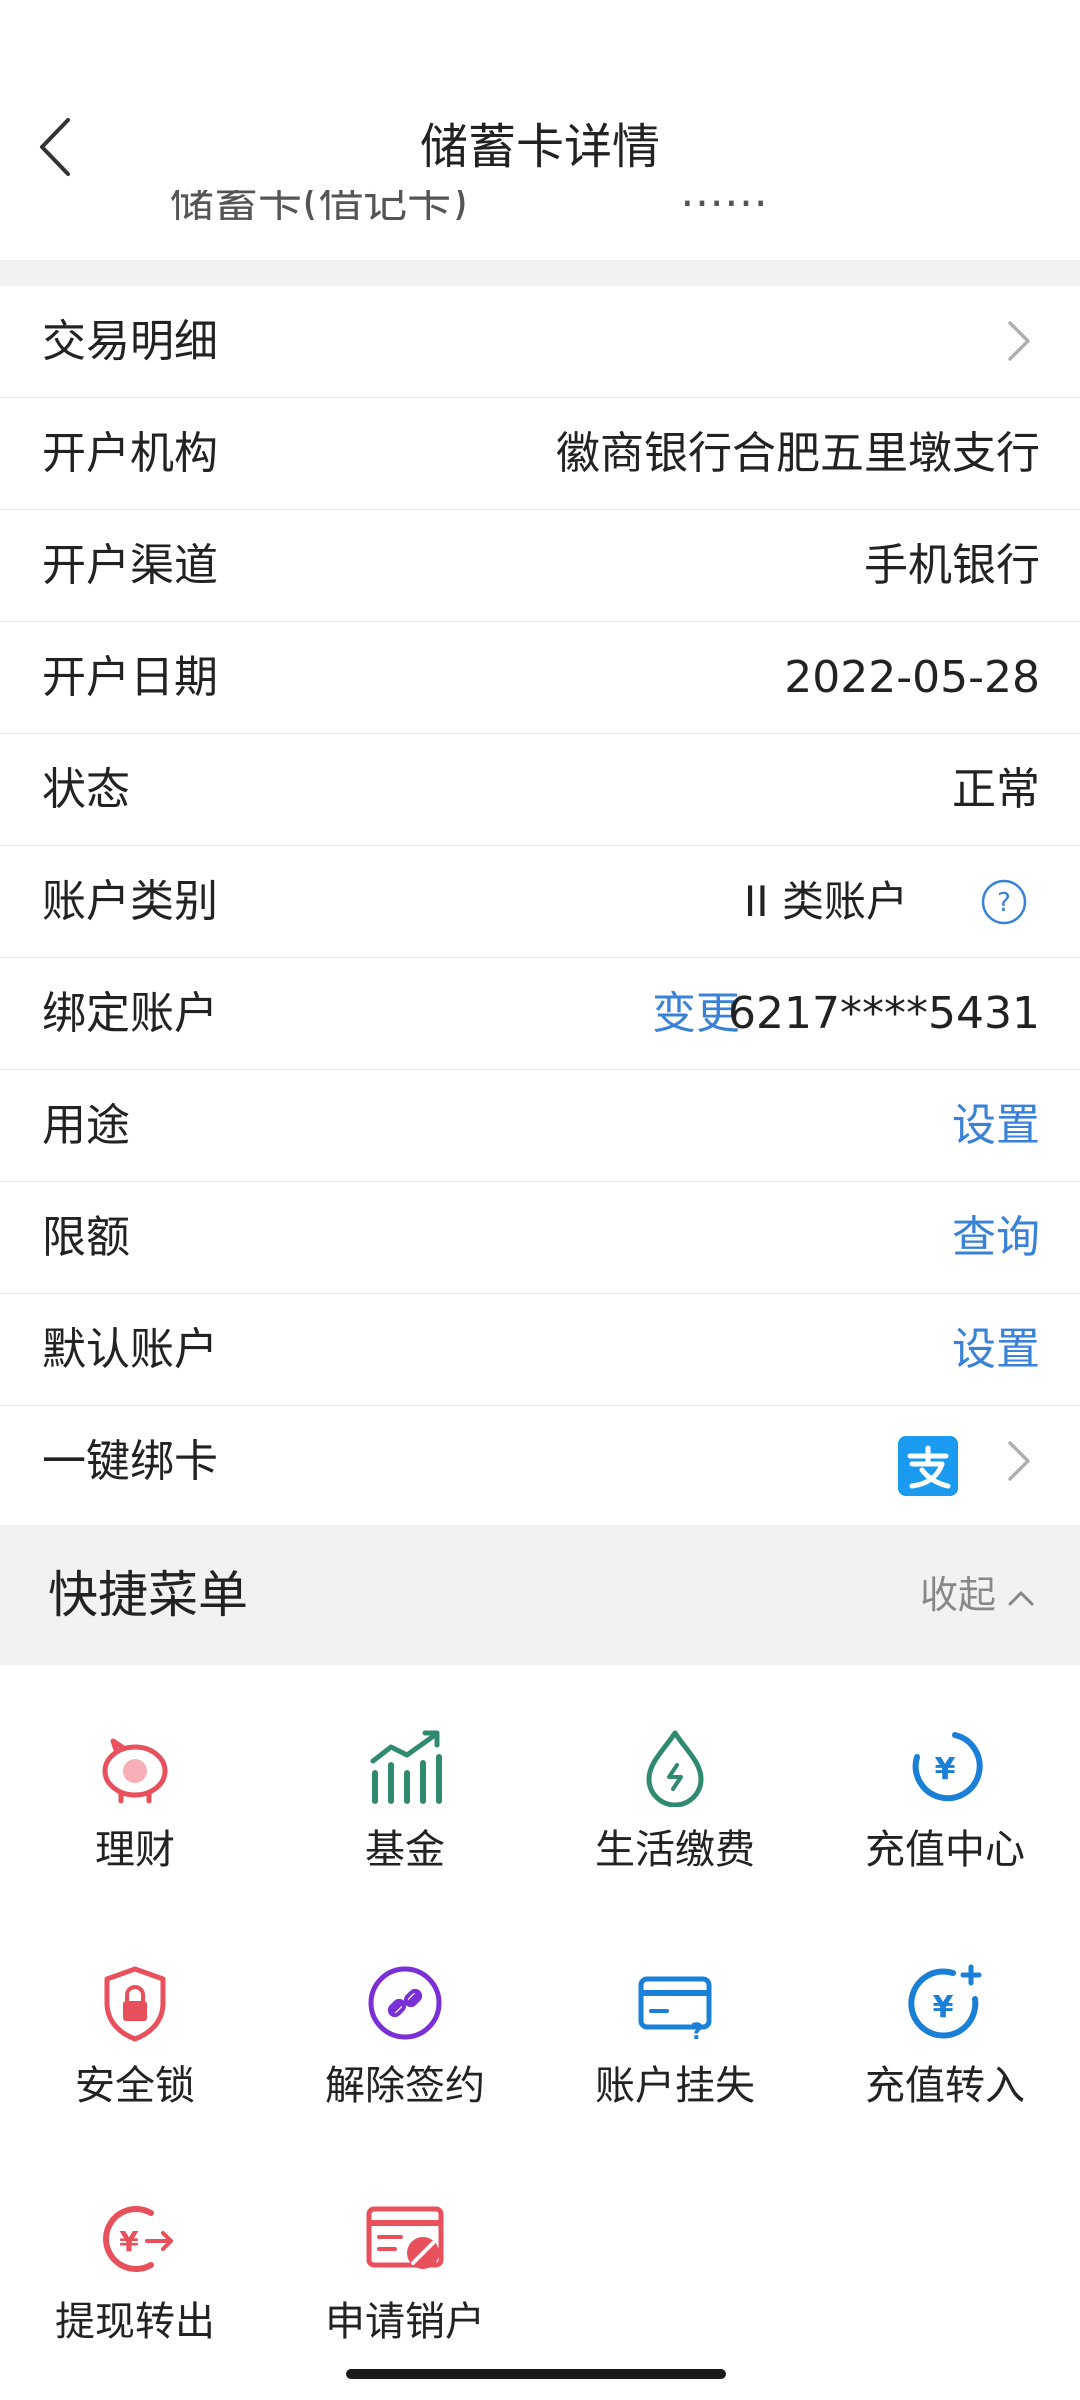 The height and width of the screenshot is (2400, 1080). I want to click on row-value: 2022-05-28, so click(912, 677).